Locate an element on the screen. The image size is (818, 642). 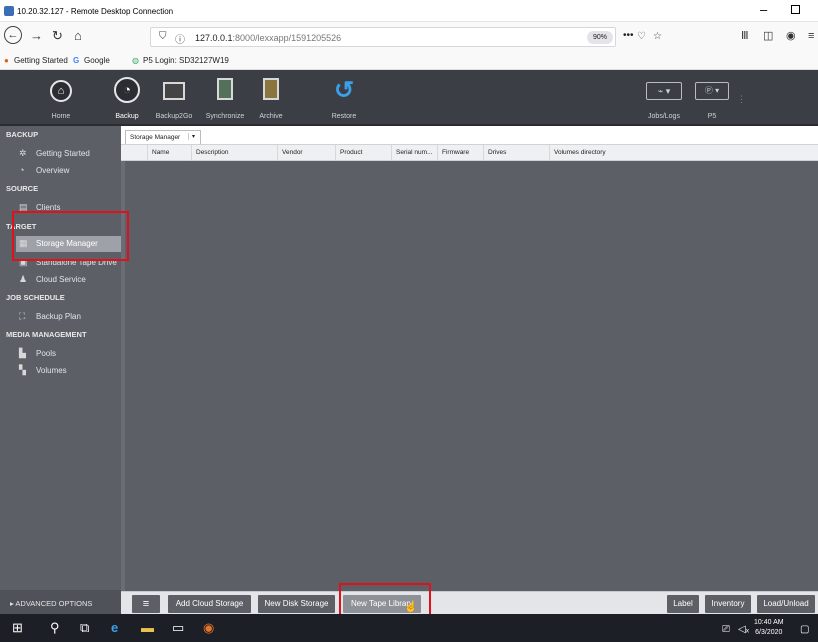
column-spacer is located at coordinates (134, 153).